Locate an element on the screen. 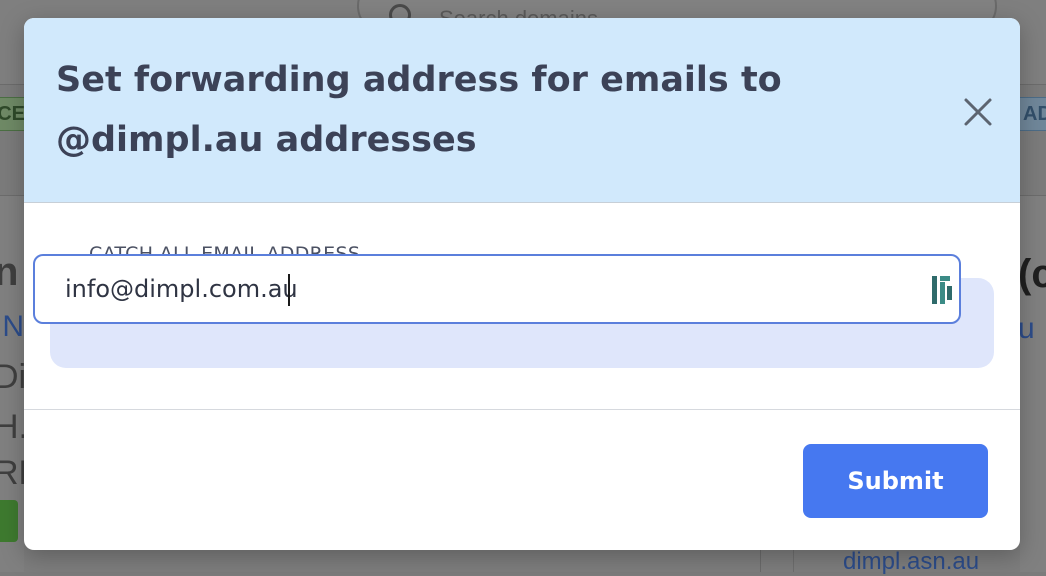  text-caret is located at coordinates (289, 290).